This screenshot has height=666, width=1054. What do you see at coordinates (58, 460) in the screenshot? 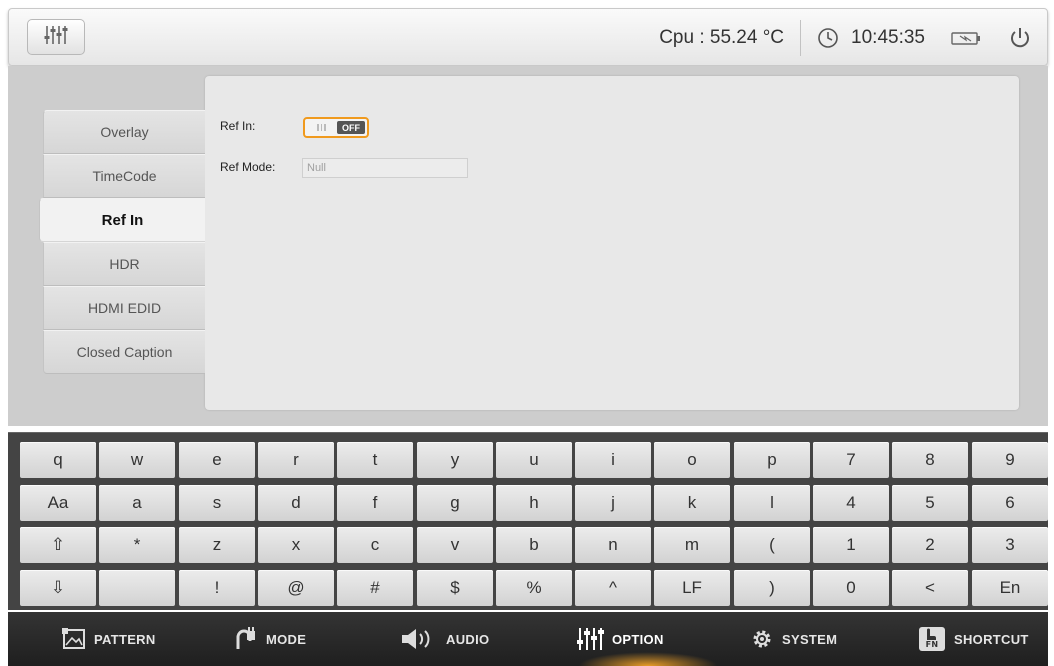
I see `keyboard-key: q` at bounding box center [58, 460].